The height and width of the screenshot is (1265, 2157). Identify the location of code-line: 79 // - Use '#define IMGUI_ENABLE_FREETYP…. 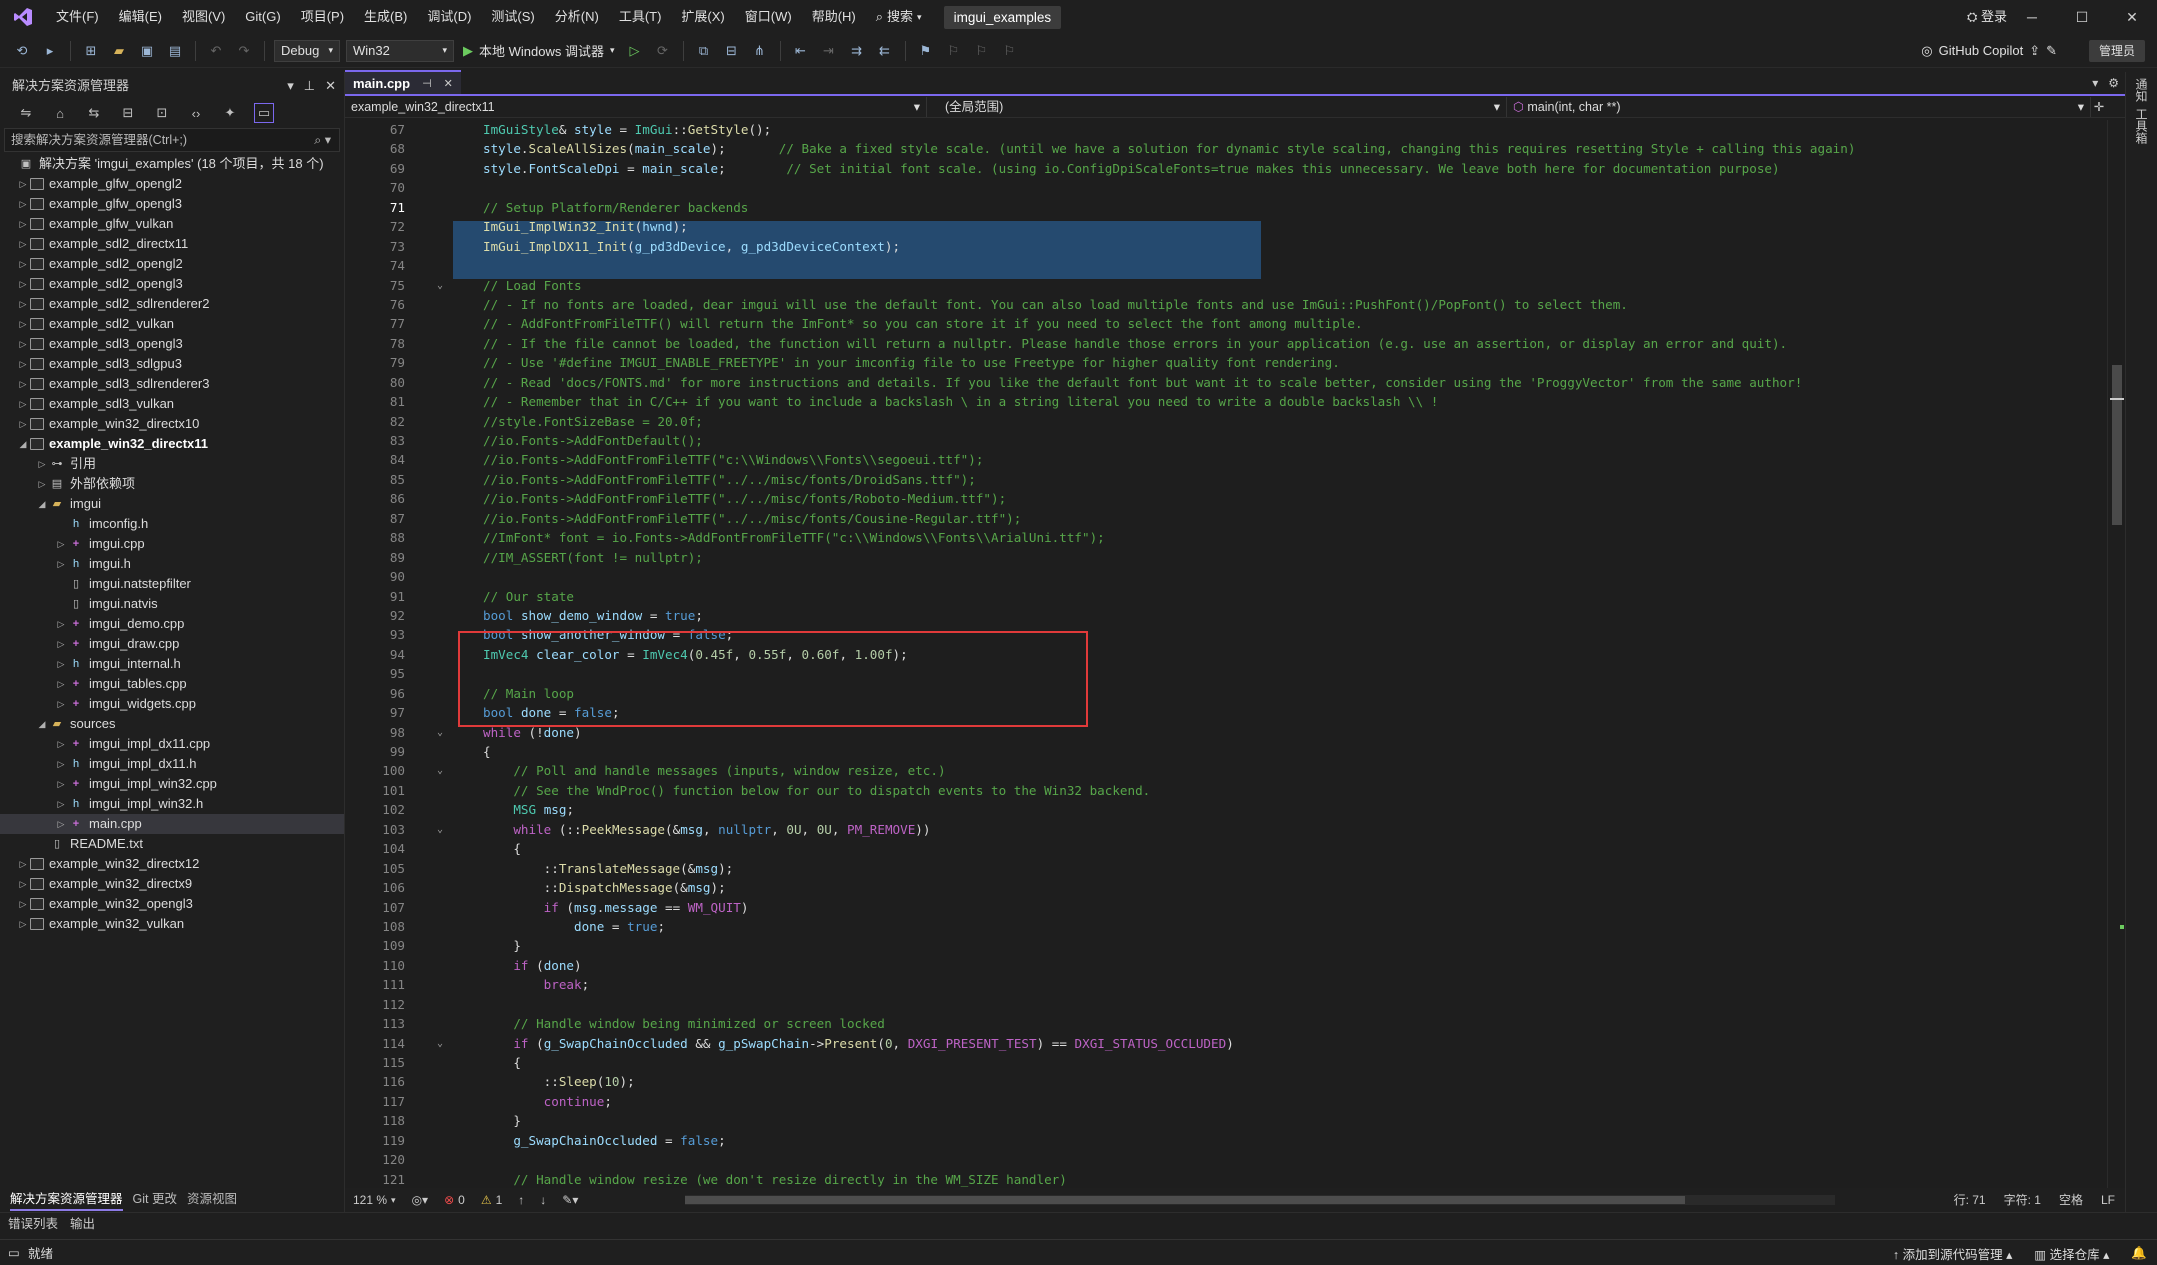
(1226, 362).